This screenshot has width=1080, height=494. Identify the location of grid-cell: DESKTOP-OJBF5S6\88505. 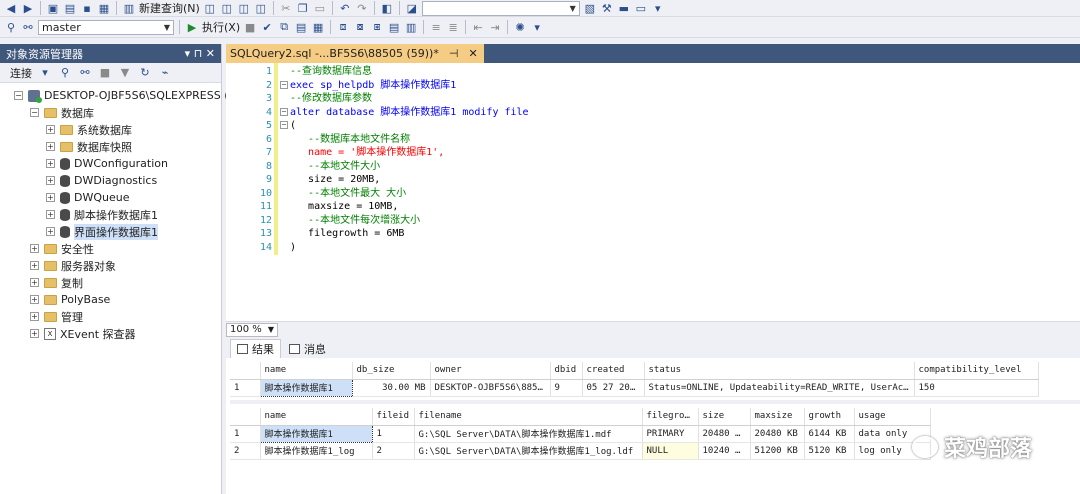
(490, 388).